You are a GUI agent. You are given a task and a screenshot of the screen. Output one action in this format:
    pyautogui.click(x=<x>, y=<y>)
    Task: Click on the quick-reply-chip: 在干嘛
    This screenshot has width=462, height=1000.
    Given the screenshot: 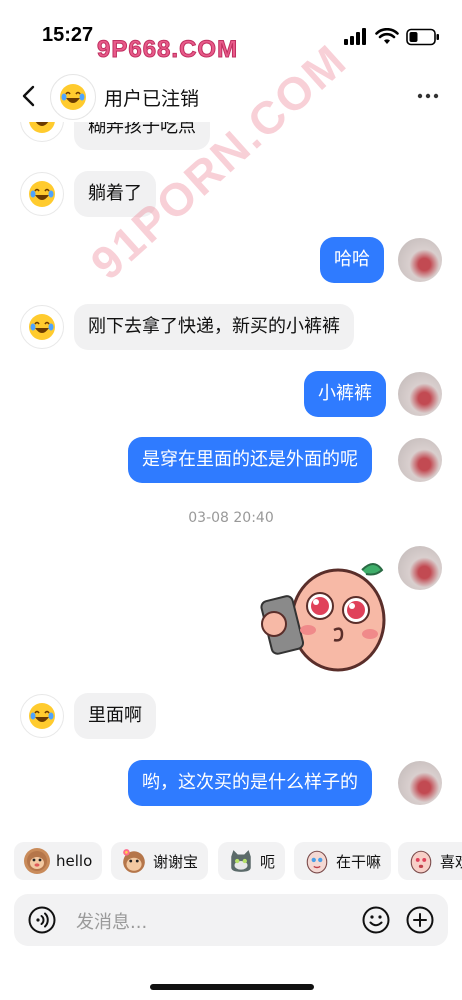 What is the action you would take?
    pyautogui.click(x=343, y=861)
    